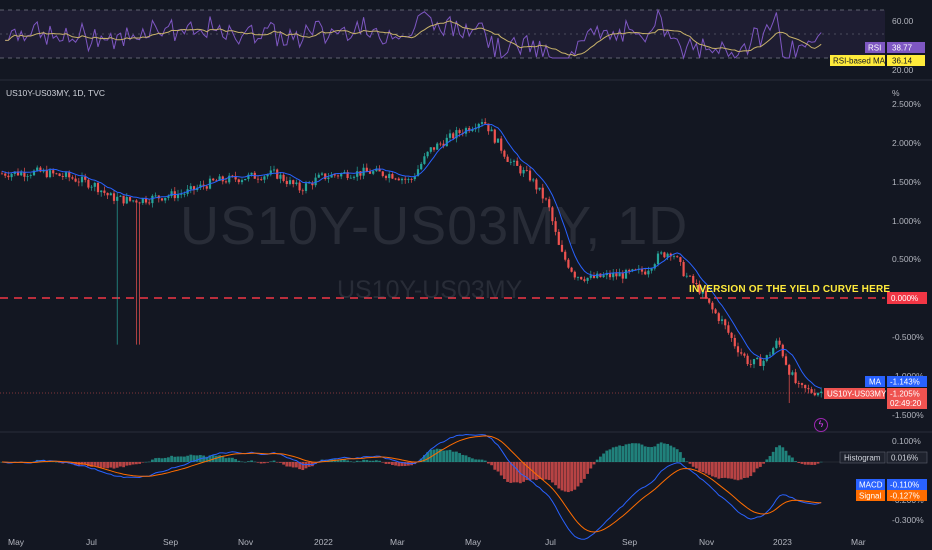  I want to click on macd-name: MACD, so click(871, 485).